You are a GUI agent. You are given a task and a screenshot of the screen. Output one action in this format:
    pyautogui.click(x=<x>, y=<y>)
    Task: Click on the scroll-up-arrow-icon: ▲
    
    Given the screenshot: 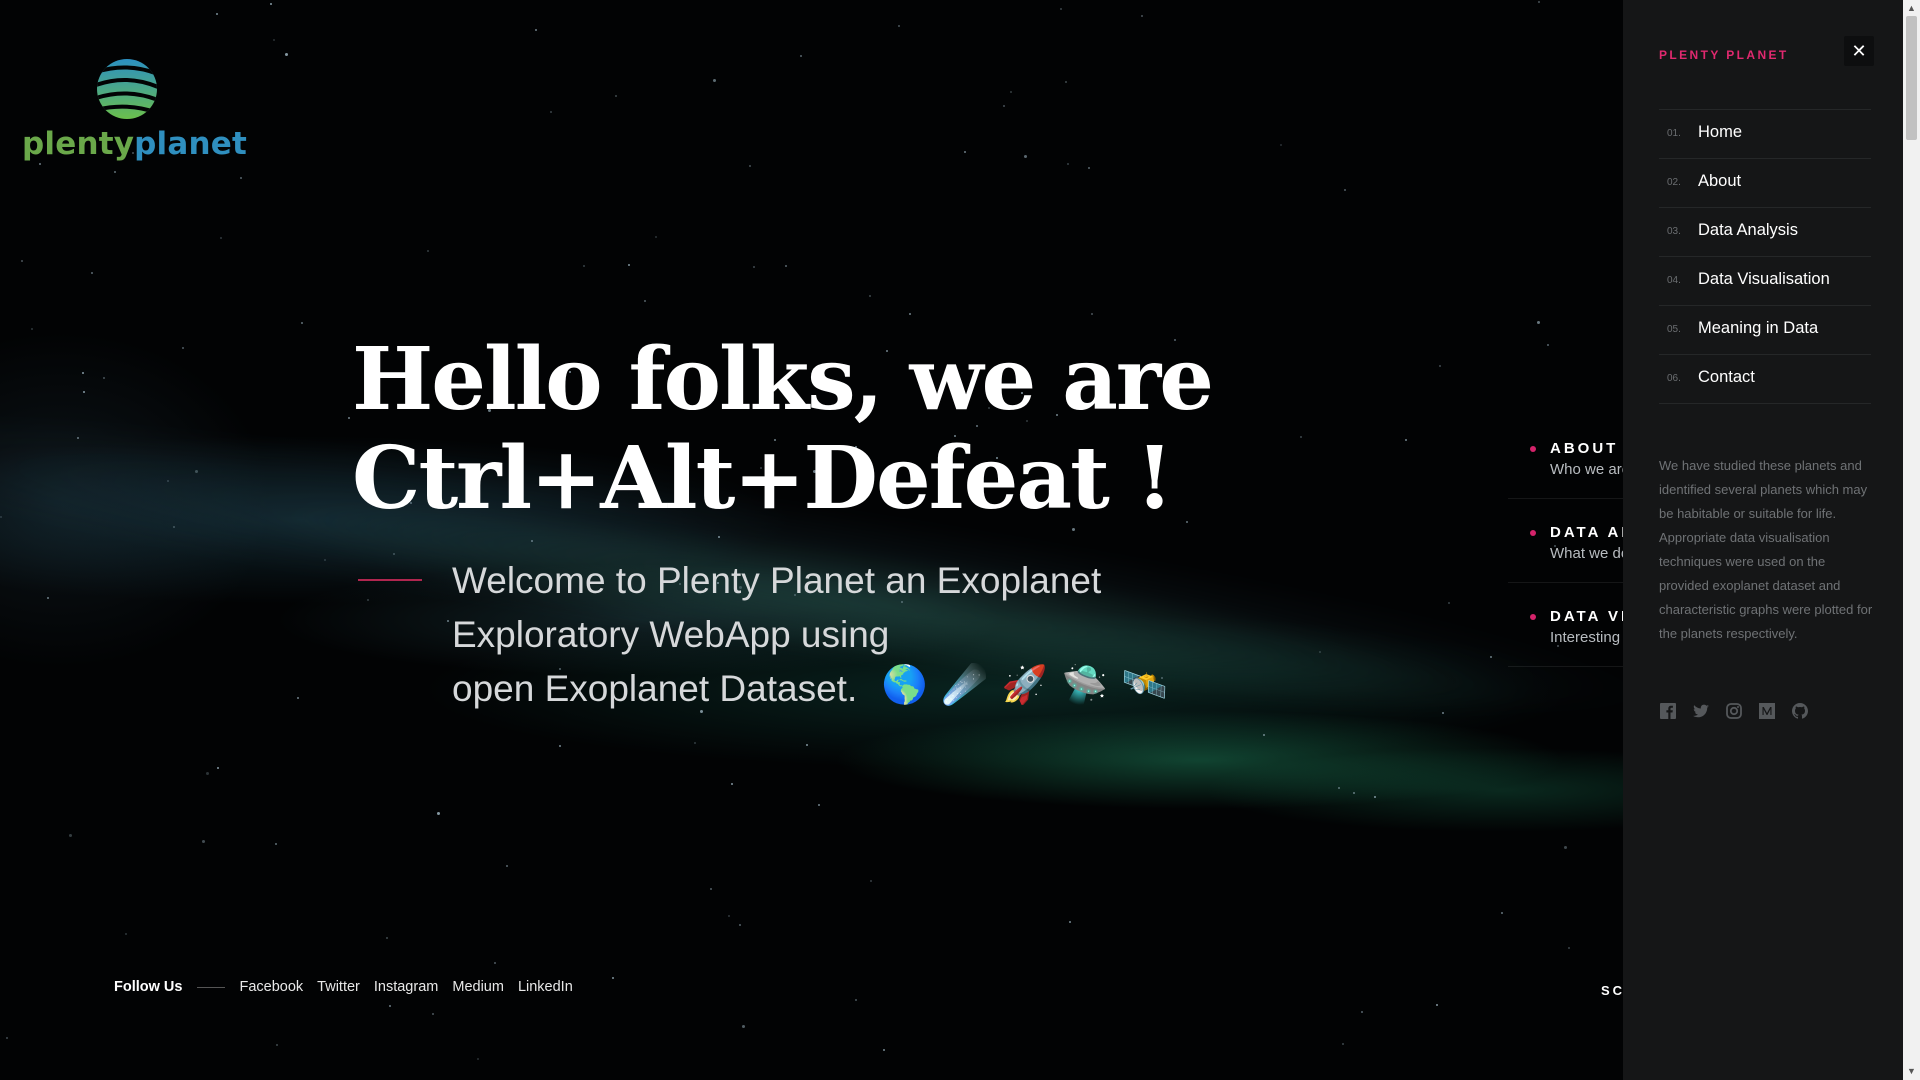 What is the action you would take?
    pyautogui.click(x=1911, y=8)
    